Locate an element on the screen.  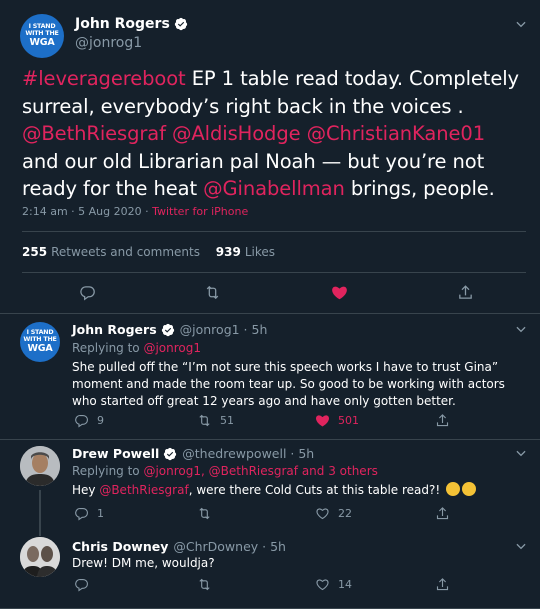
tweet-stats: 255 Retweets and comments 939 Likes is located at coordinates (148, 252).